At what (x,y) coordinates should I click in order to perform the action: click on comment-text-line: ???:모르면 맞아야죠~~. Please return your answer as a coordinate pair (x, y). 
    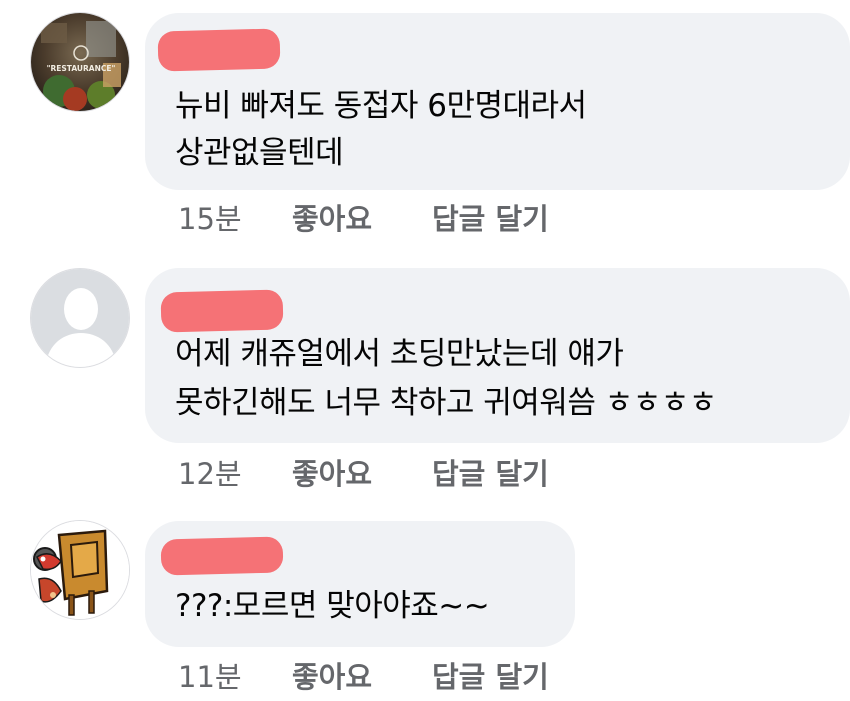
    Looking at the image, I should click on (332, 606).